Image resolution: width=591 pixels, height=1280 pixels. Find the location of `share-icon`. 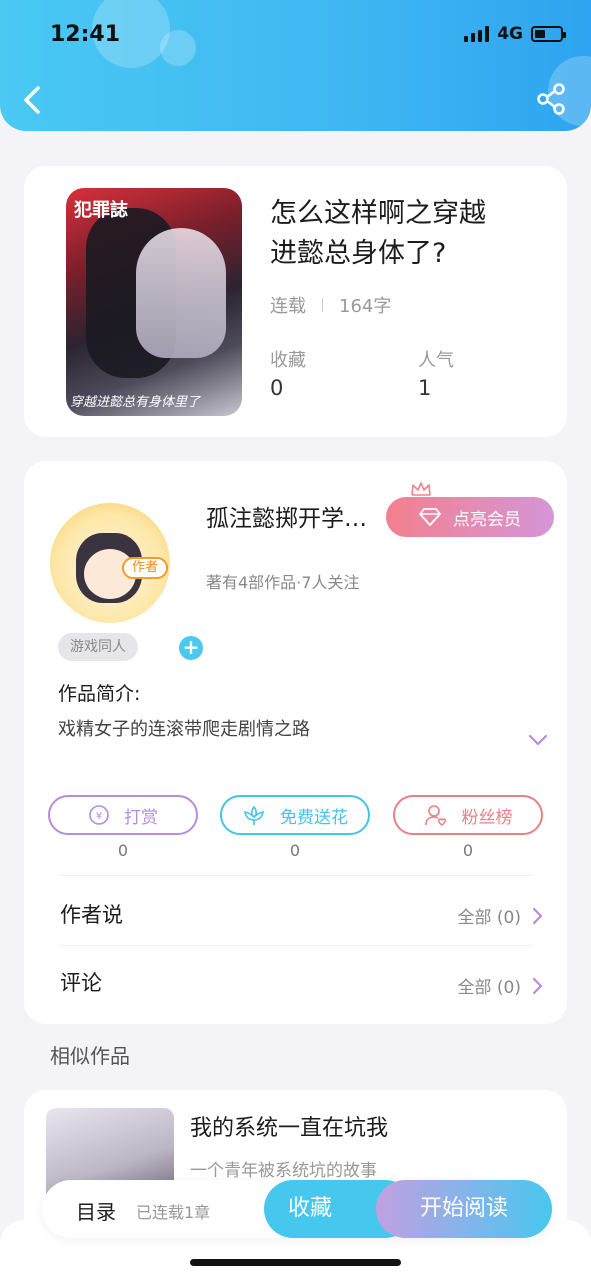

share-icon is located at coordinates (551, 99).